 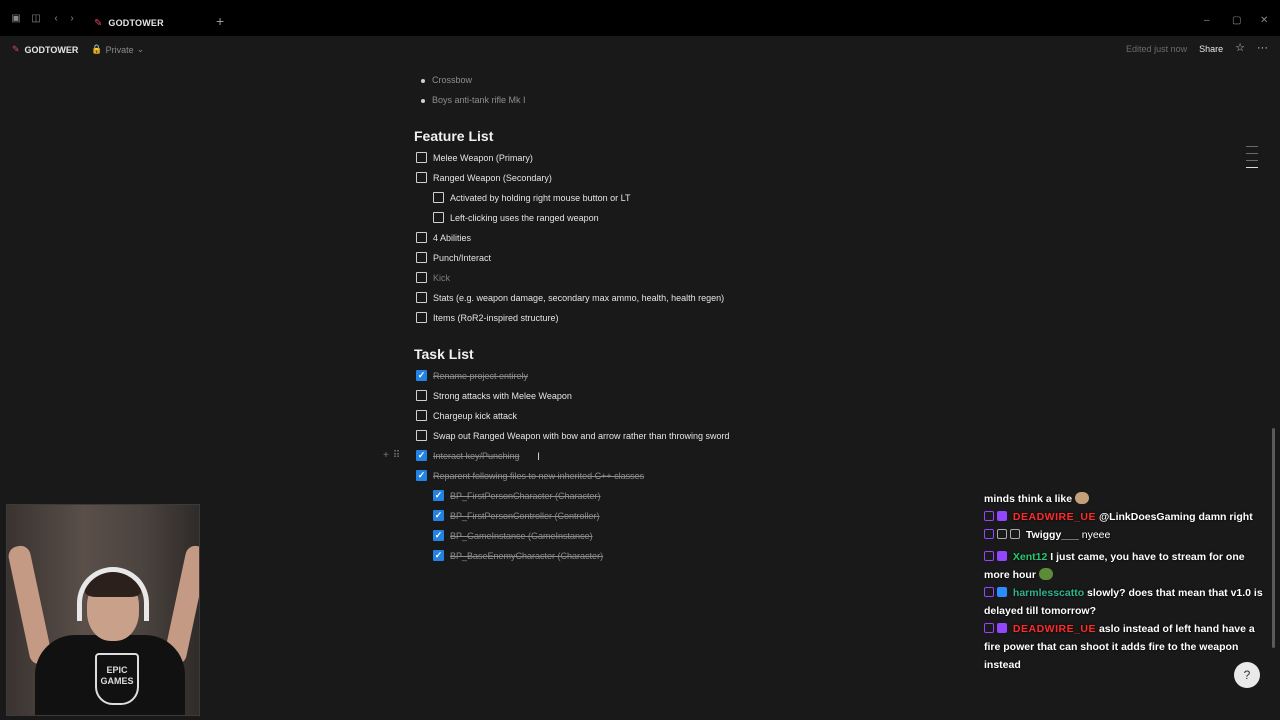 What do you see at coordinates (220, 21) in the screenshot?
I see `new-tab-icon: +` at bounding box center [220, 21].